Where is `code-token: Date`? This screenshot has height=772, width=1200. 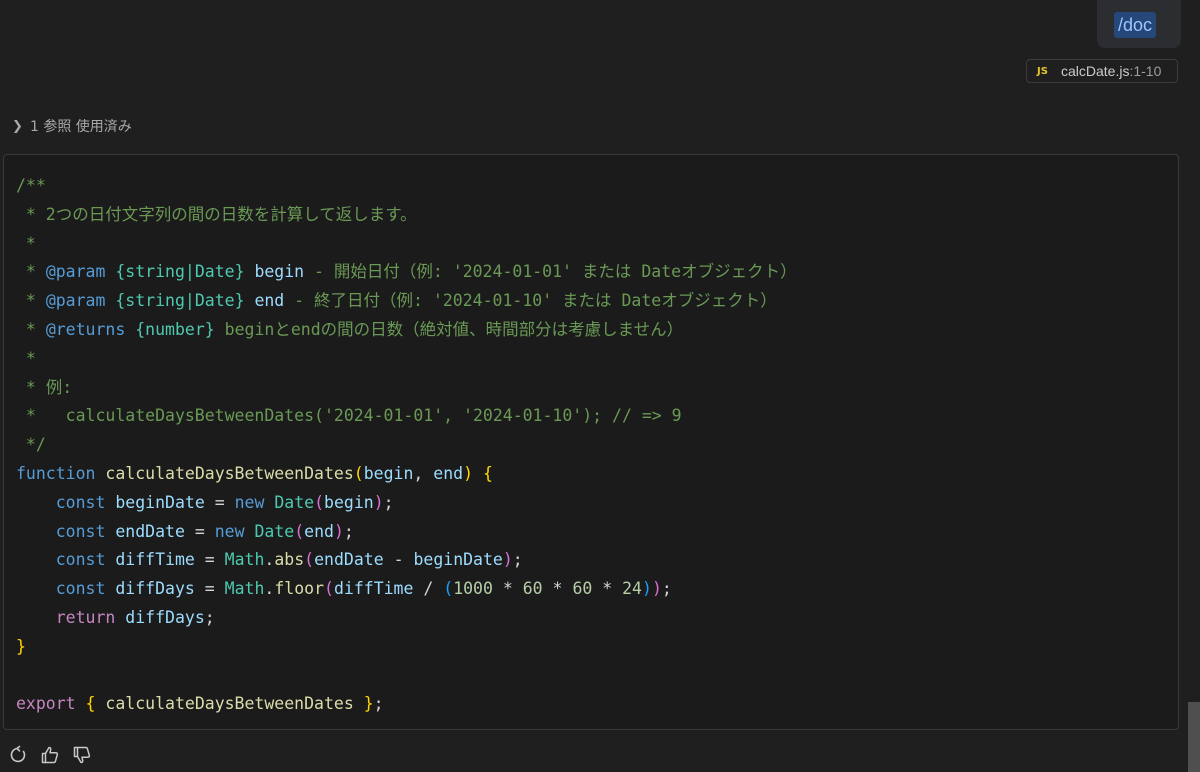
code-token: Date is located at coordinates (274, 531).